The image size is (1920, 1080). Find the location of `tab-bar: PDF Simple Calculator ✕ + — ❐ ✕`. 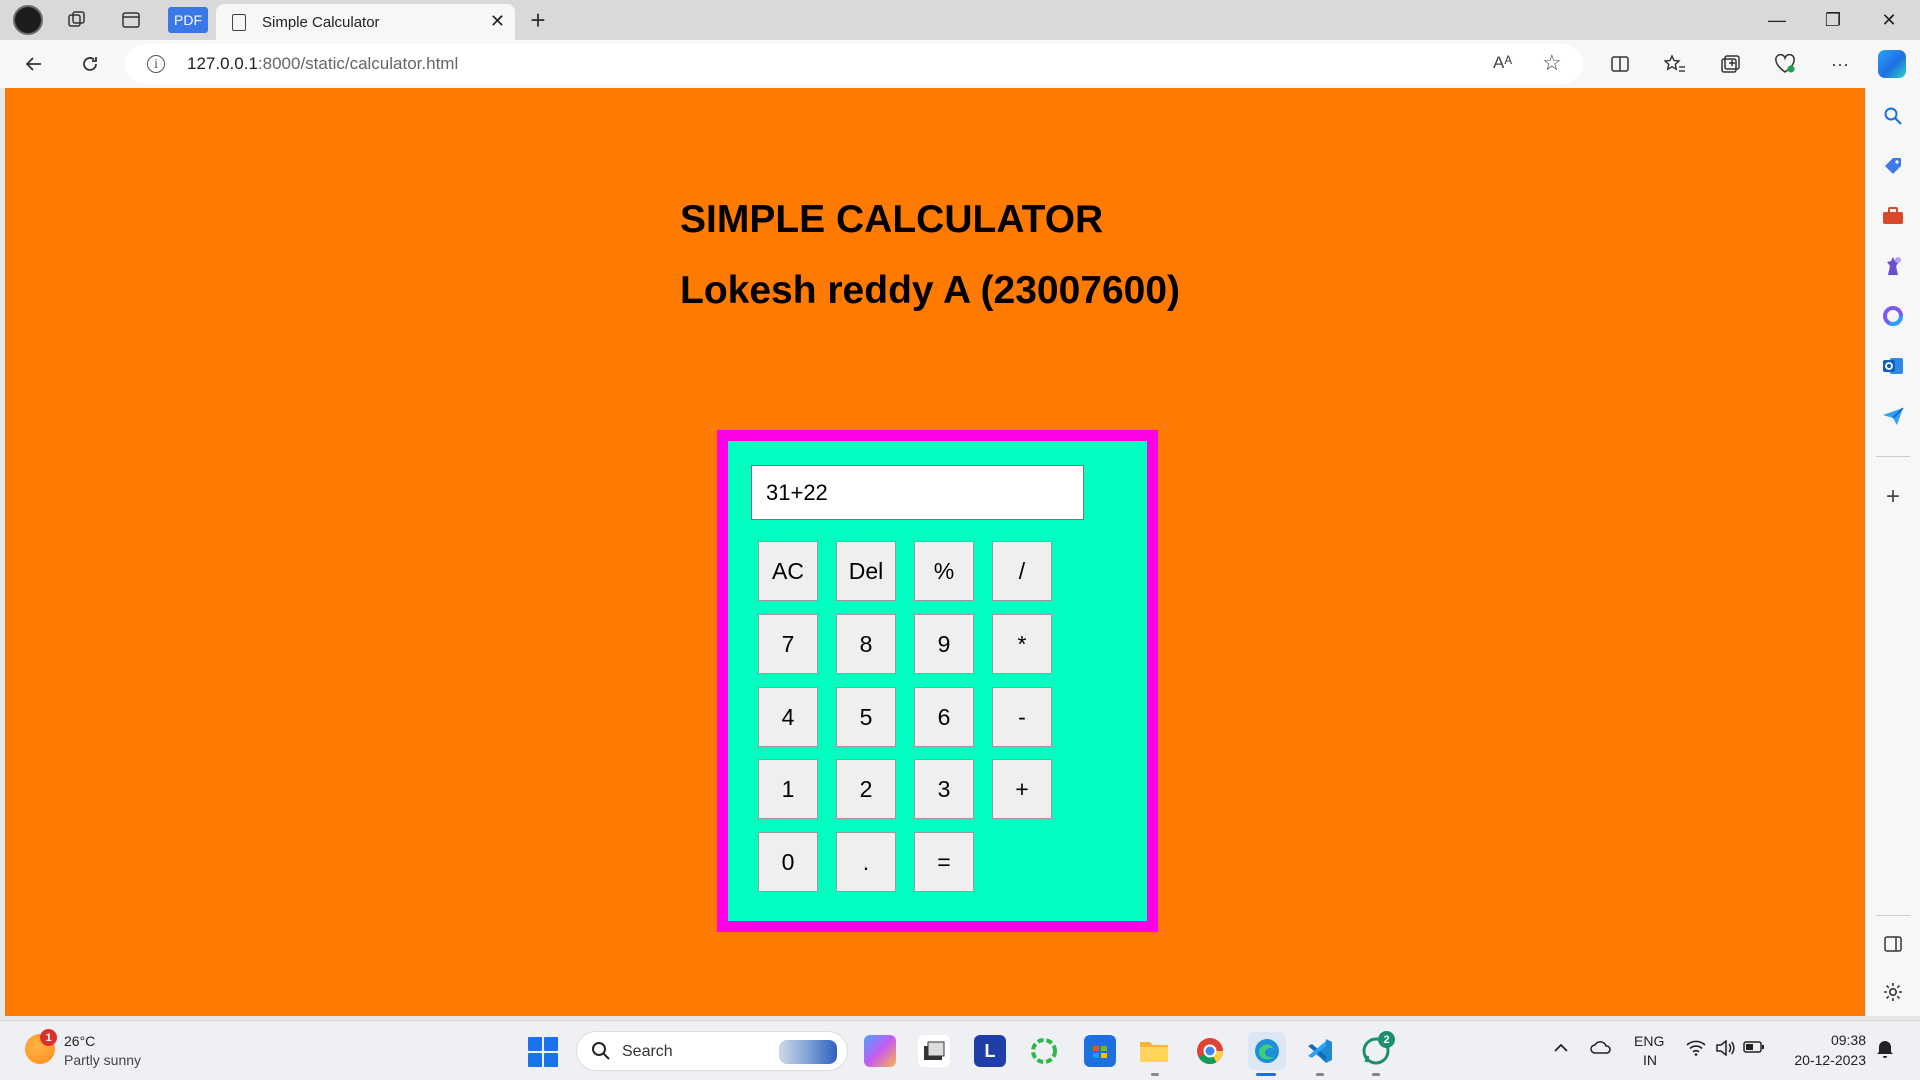

tab-bar: PDF Simple Calculator ✕ + — ❐ ✕ is located at coordinates (960, 20).